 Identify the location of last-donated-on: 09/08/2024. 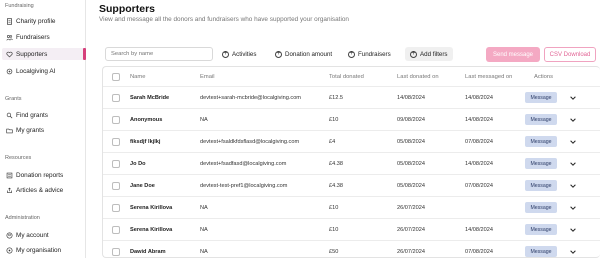
(411, 119).